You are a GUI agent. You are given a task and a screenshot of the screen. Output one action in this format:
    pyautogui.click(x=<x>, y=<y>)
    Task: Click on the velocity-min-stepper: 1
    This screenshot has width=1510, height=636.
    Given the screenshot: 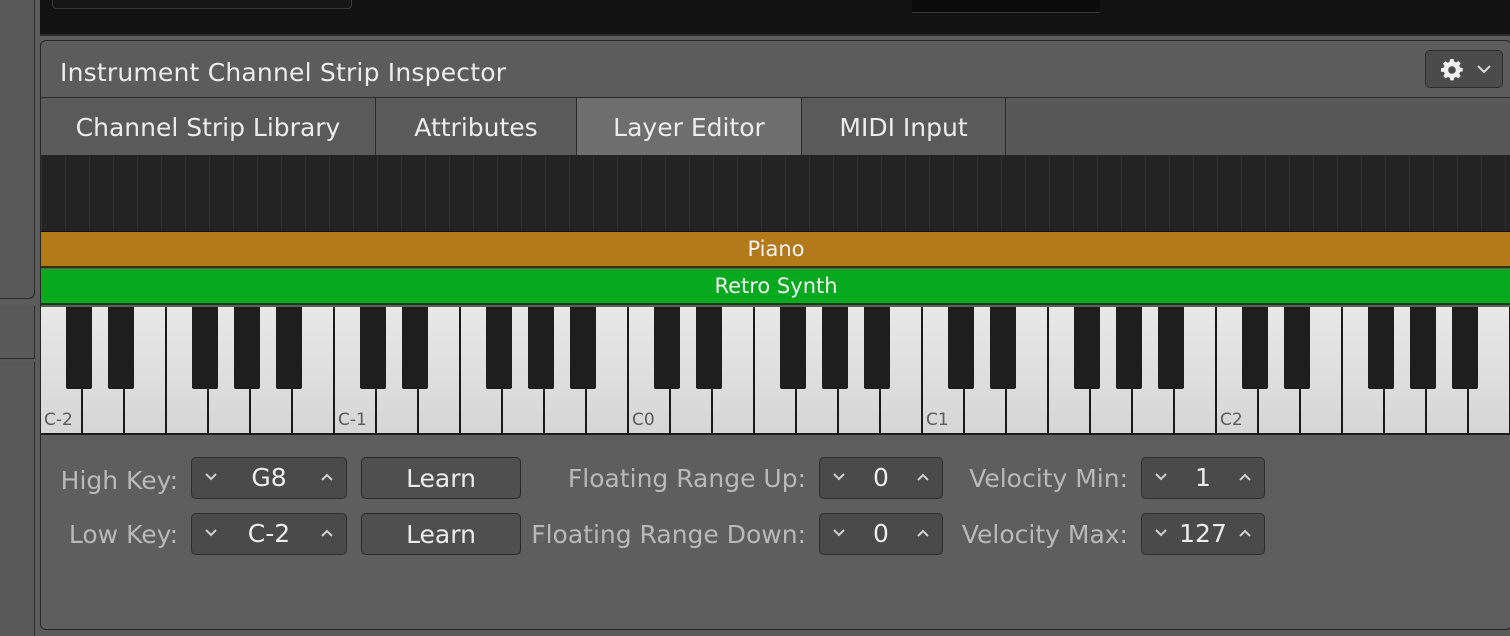 What is the action you would take?
    pyautogui.click(x=1203, y=478)
    